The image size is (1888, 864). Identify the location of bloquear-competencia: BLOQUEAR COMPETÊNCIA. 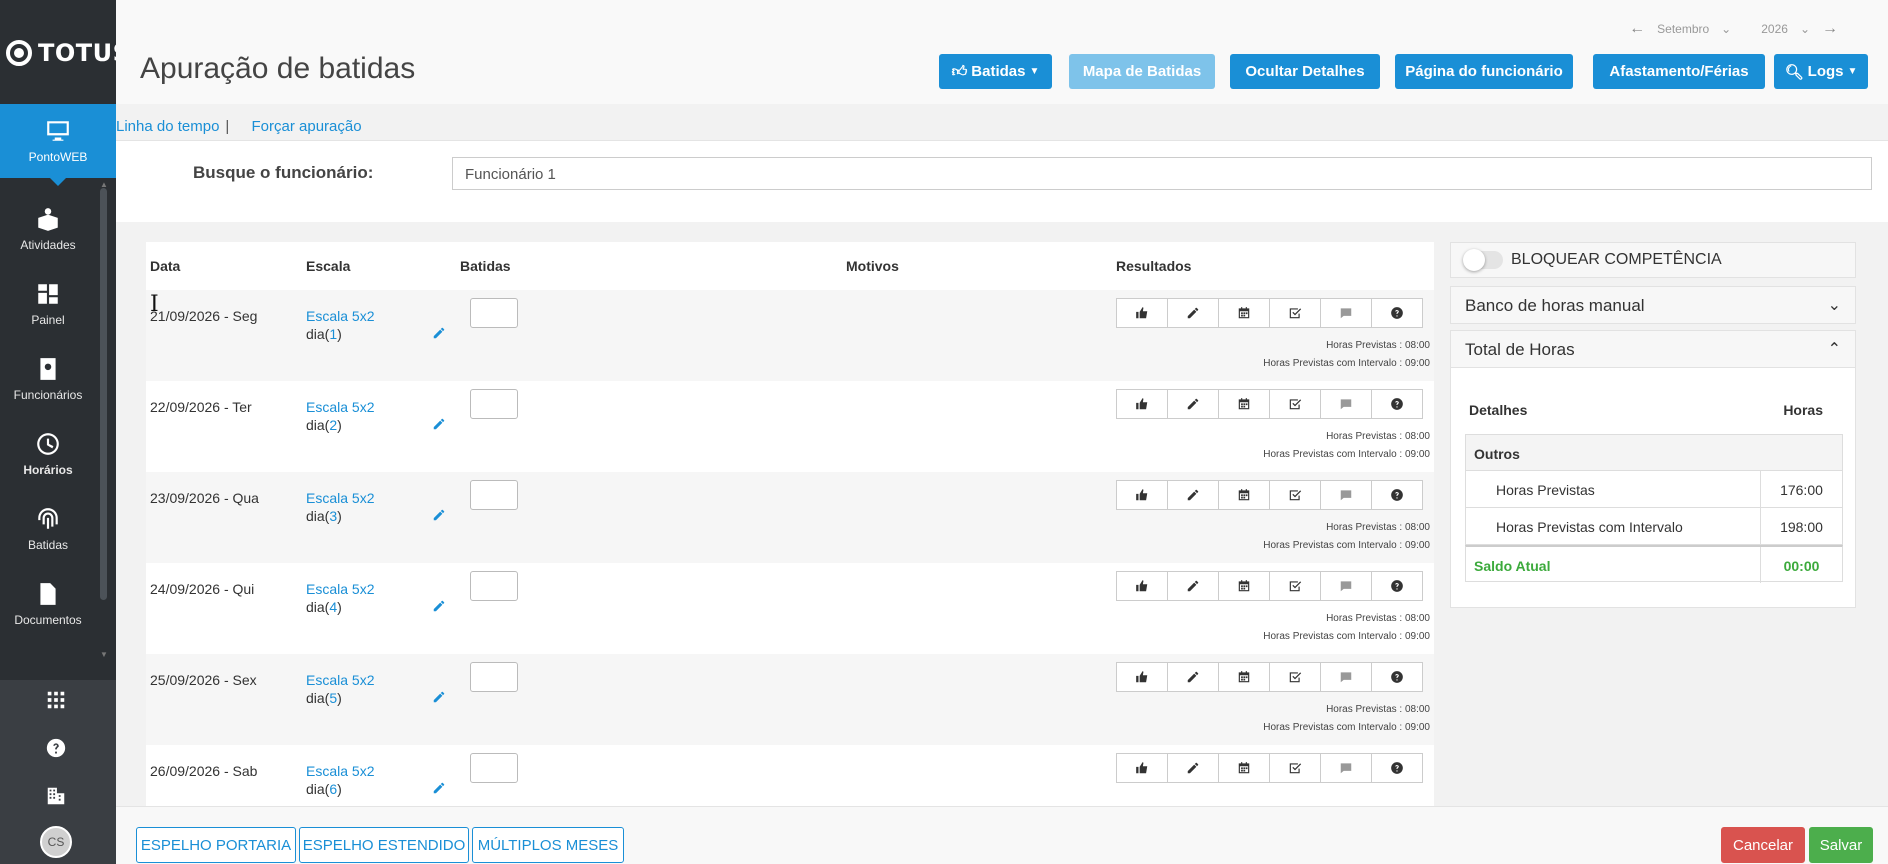
(1653, 260).